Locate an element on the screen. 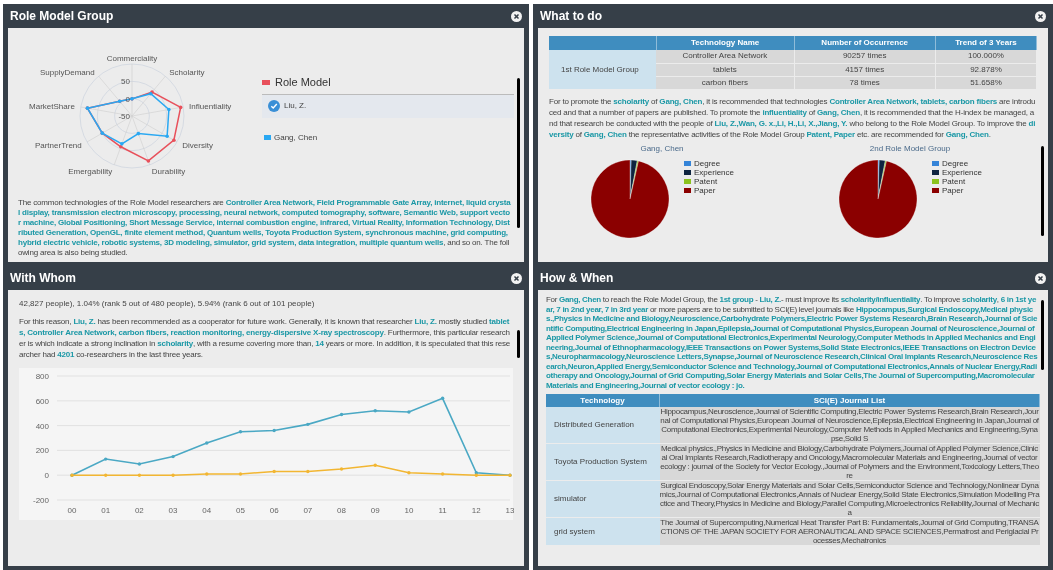  axis-label: PartnerTrend is located at coordinates (58, 145).